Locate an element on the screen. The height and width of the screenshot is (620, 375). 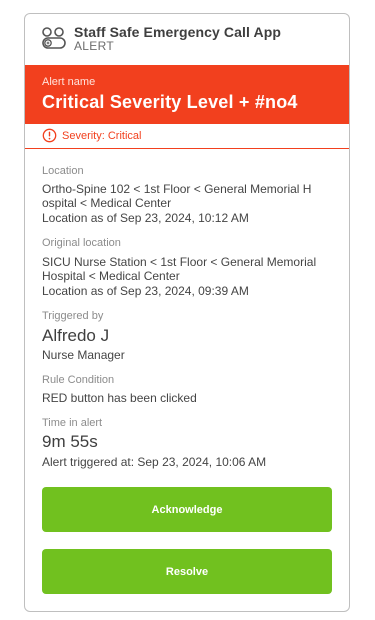
location-as-of: Location as of Sep 23, 2024, 10:12 AM is located at coordinates (145, 218).